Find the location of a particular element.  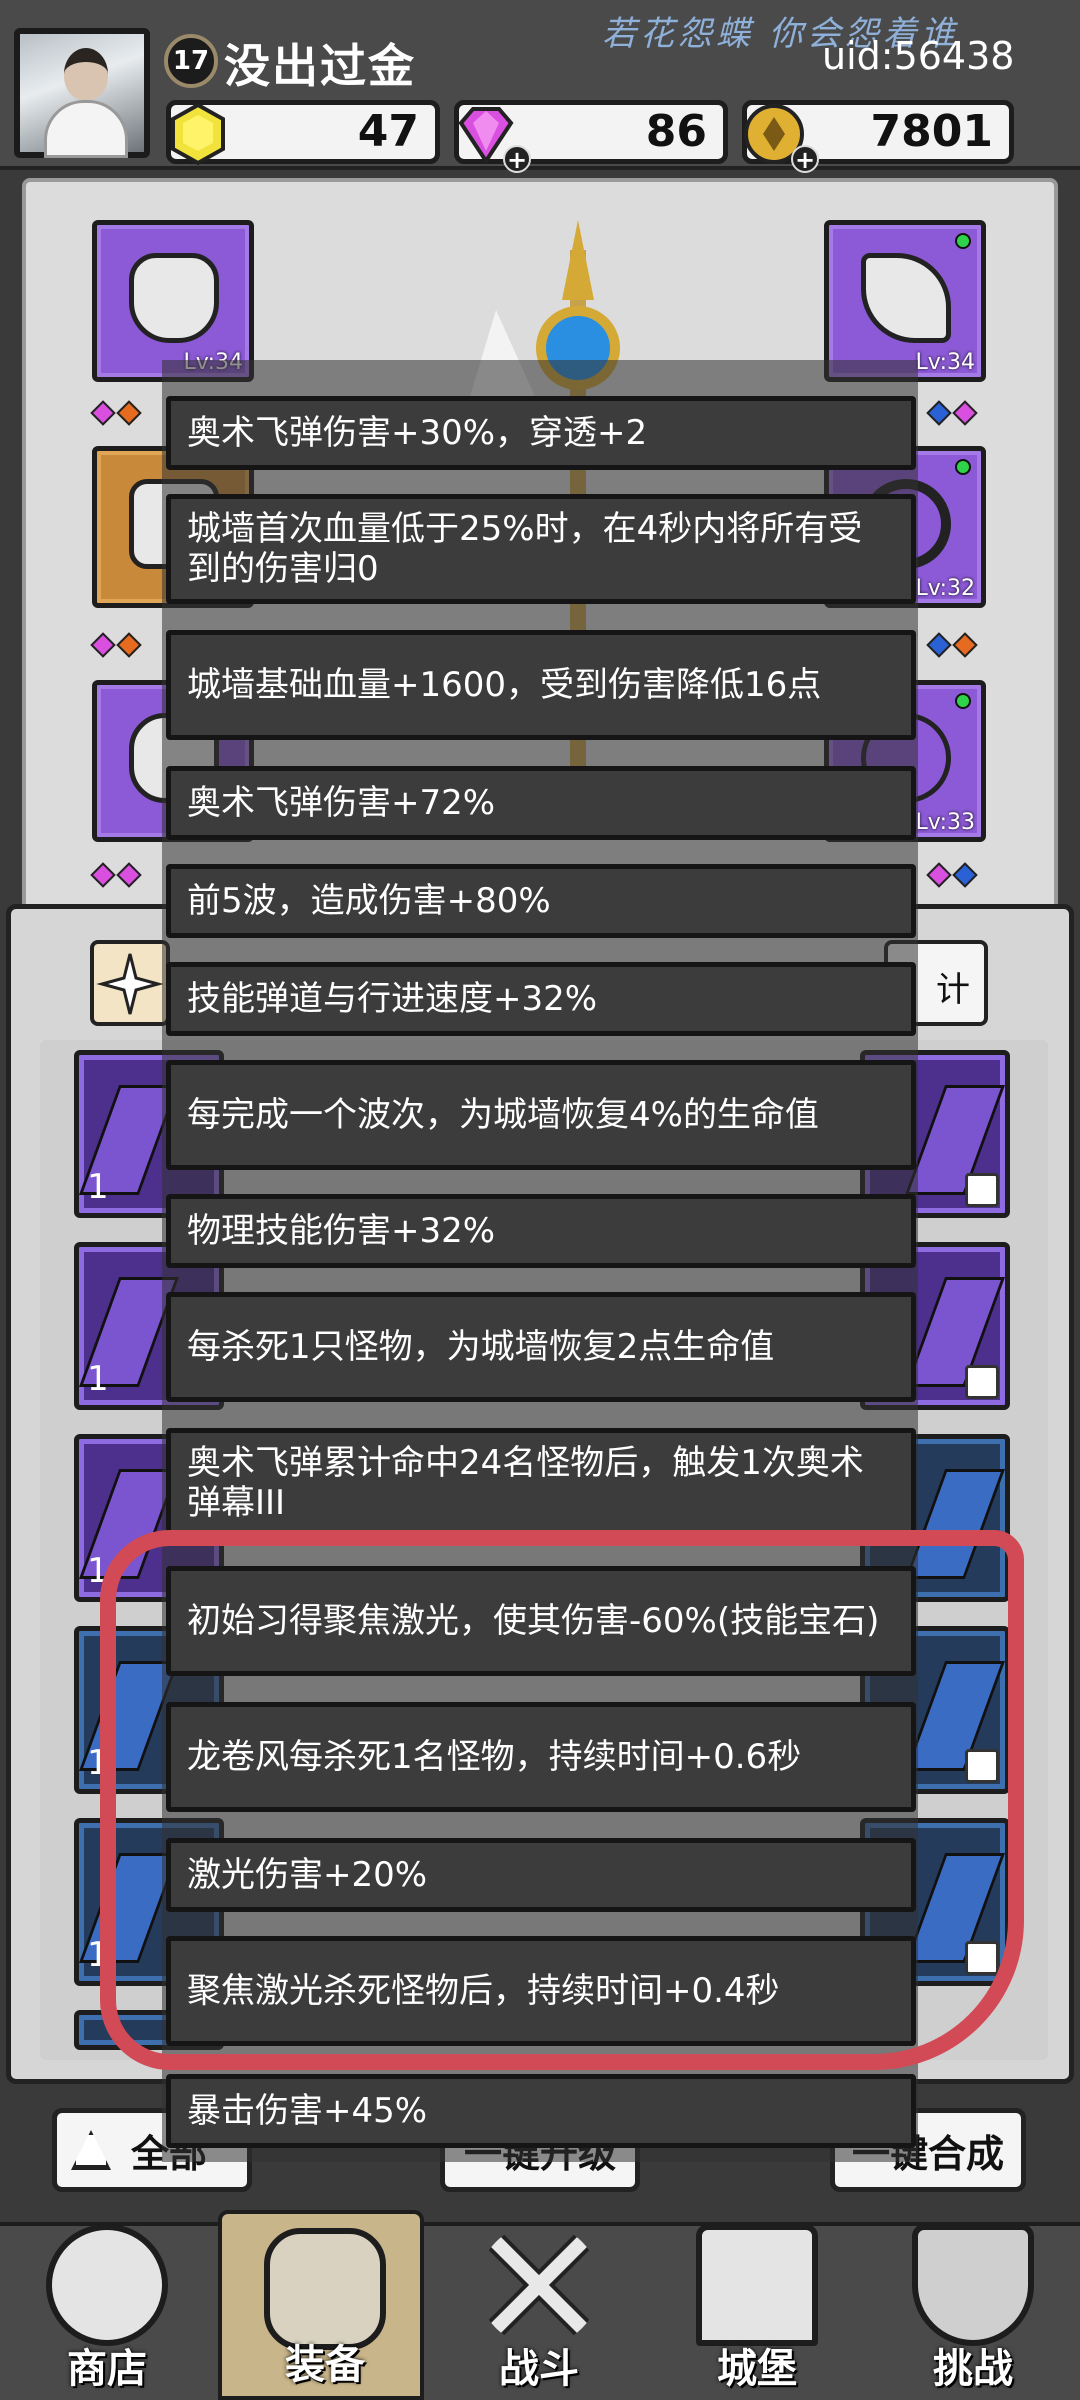

necklace-gems is located at coordinates (952, 875).